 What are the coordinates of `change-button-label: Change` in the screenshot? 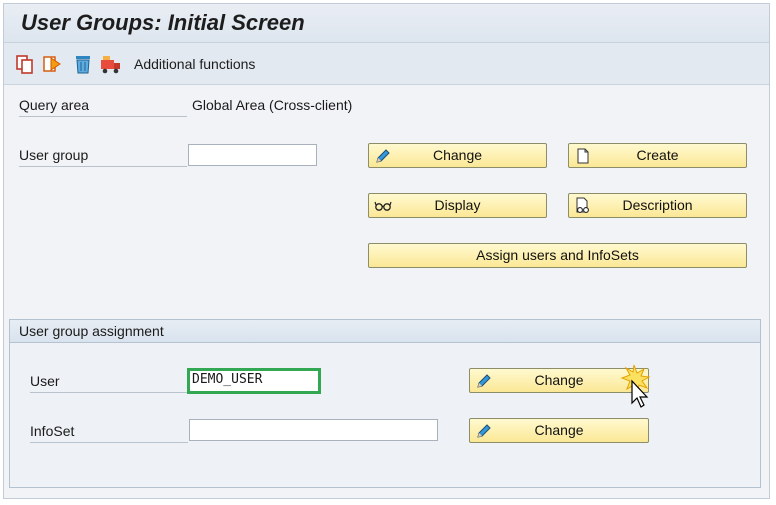 It's located at (457, 155).